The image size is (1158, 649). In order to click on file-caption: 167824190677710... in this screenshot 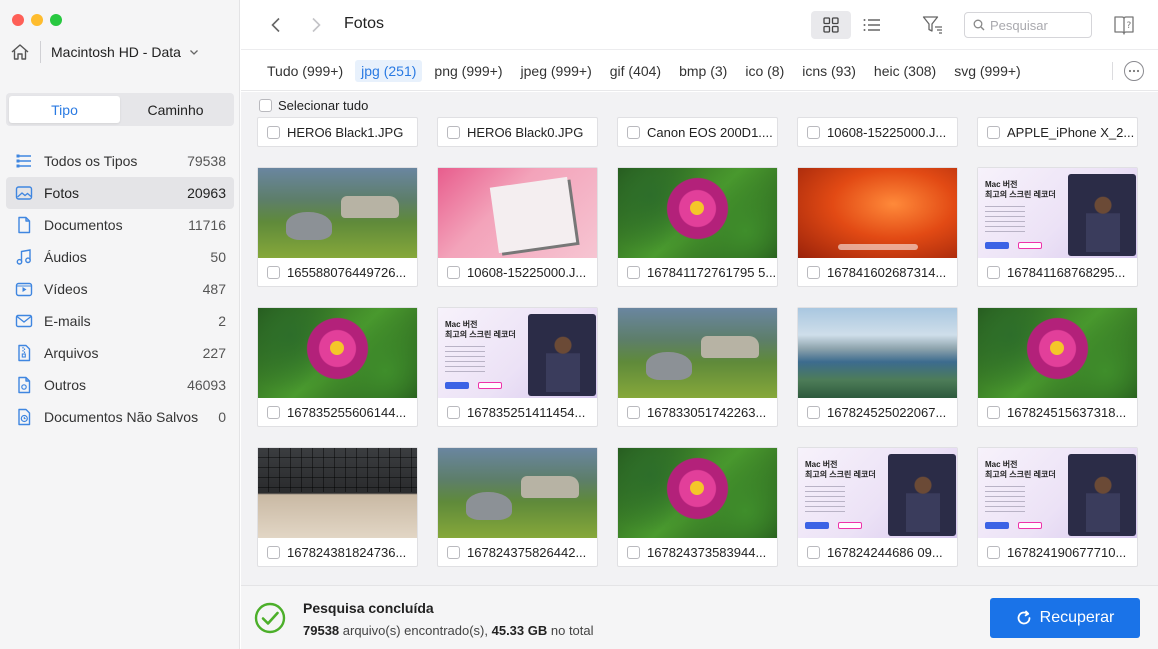, I will do `click(1057, 552)`.